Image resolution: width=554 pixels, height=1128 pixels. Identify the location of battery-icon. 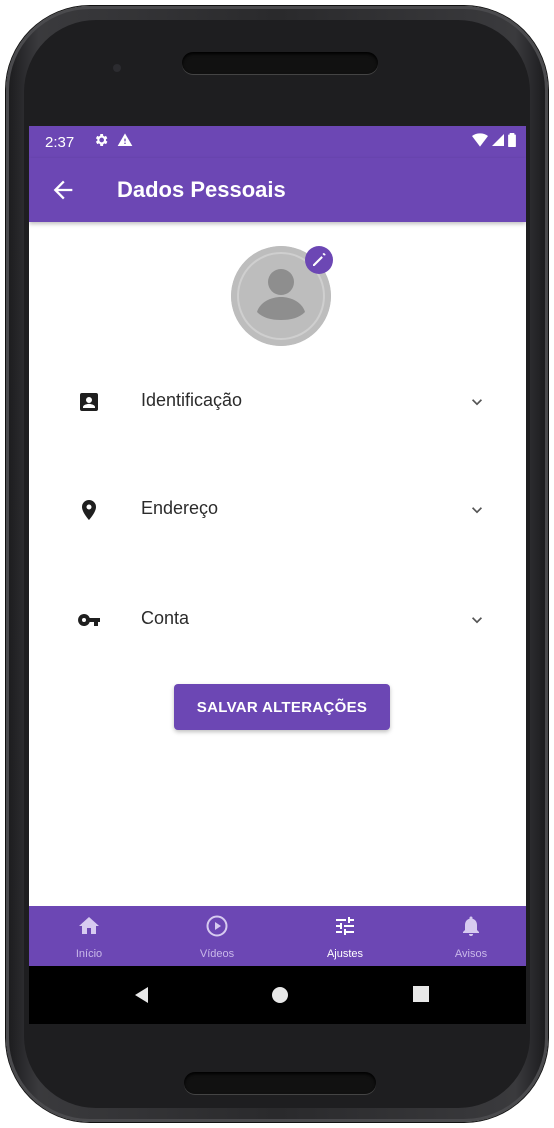
(512, 140).